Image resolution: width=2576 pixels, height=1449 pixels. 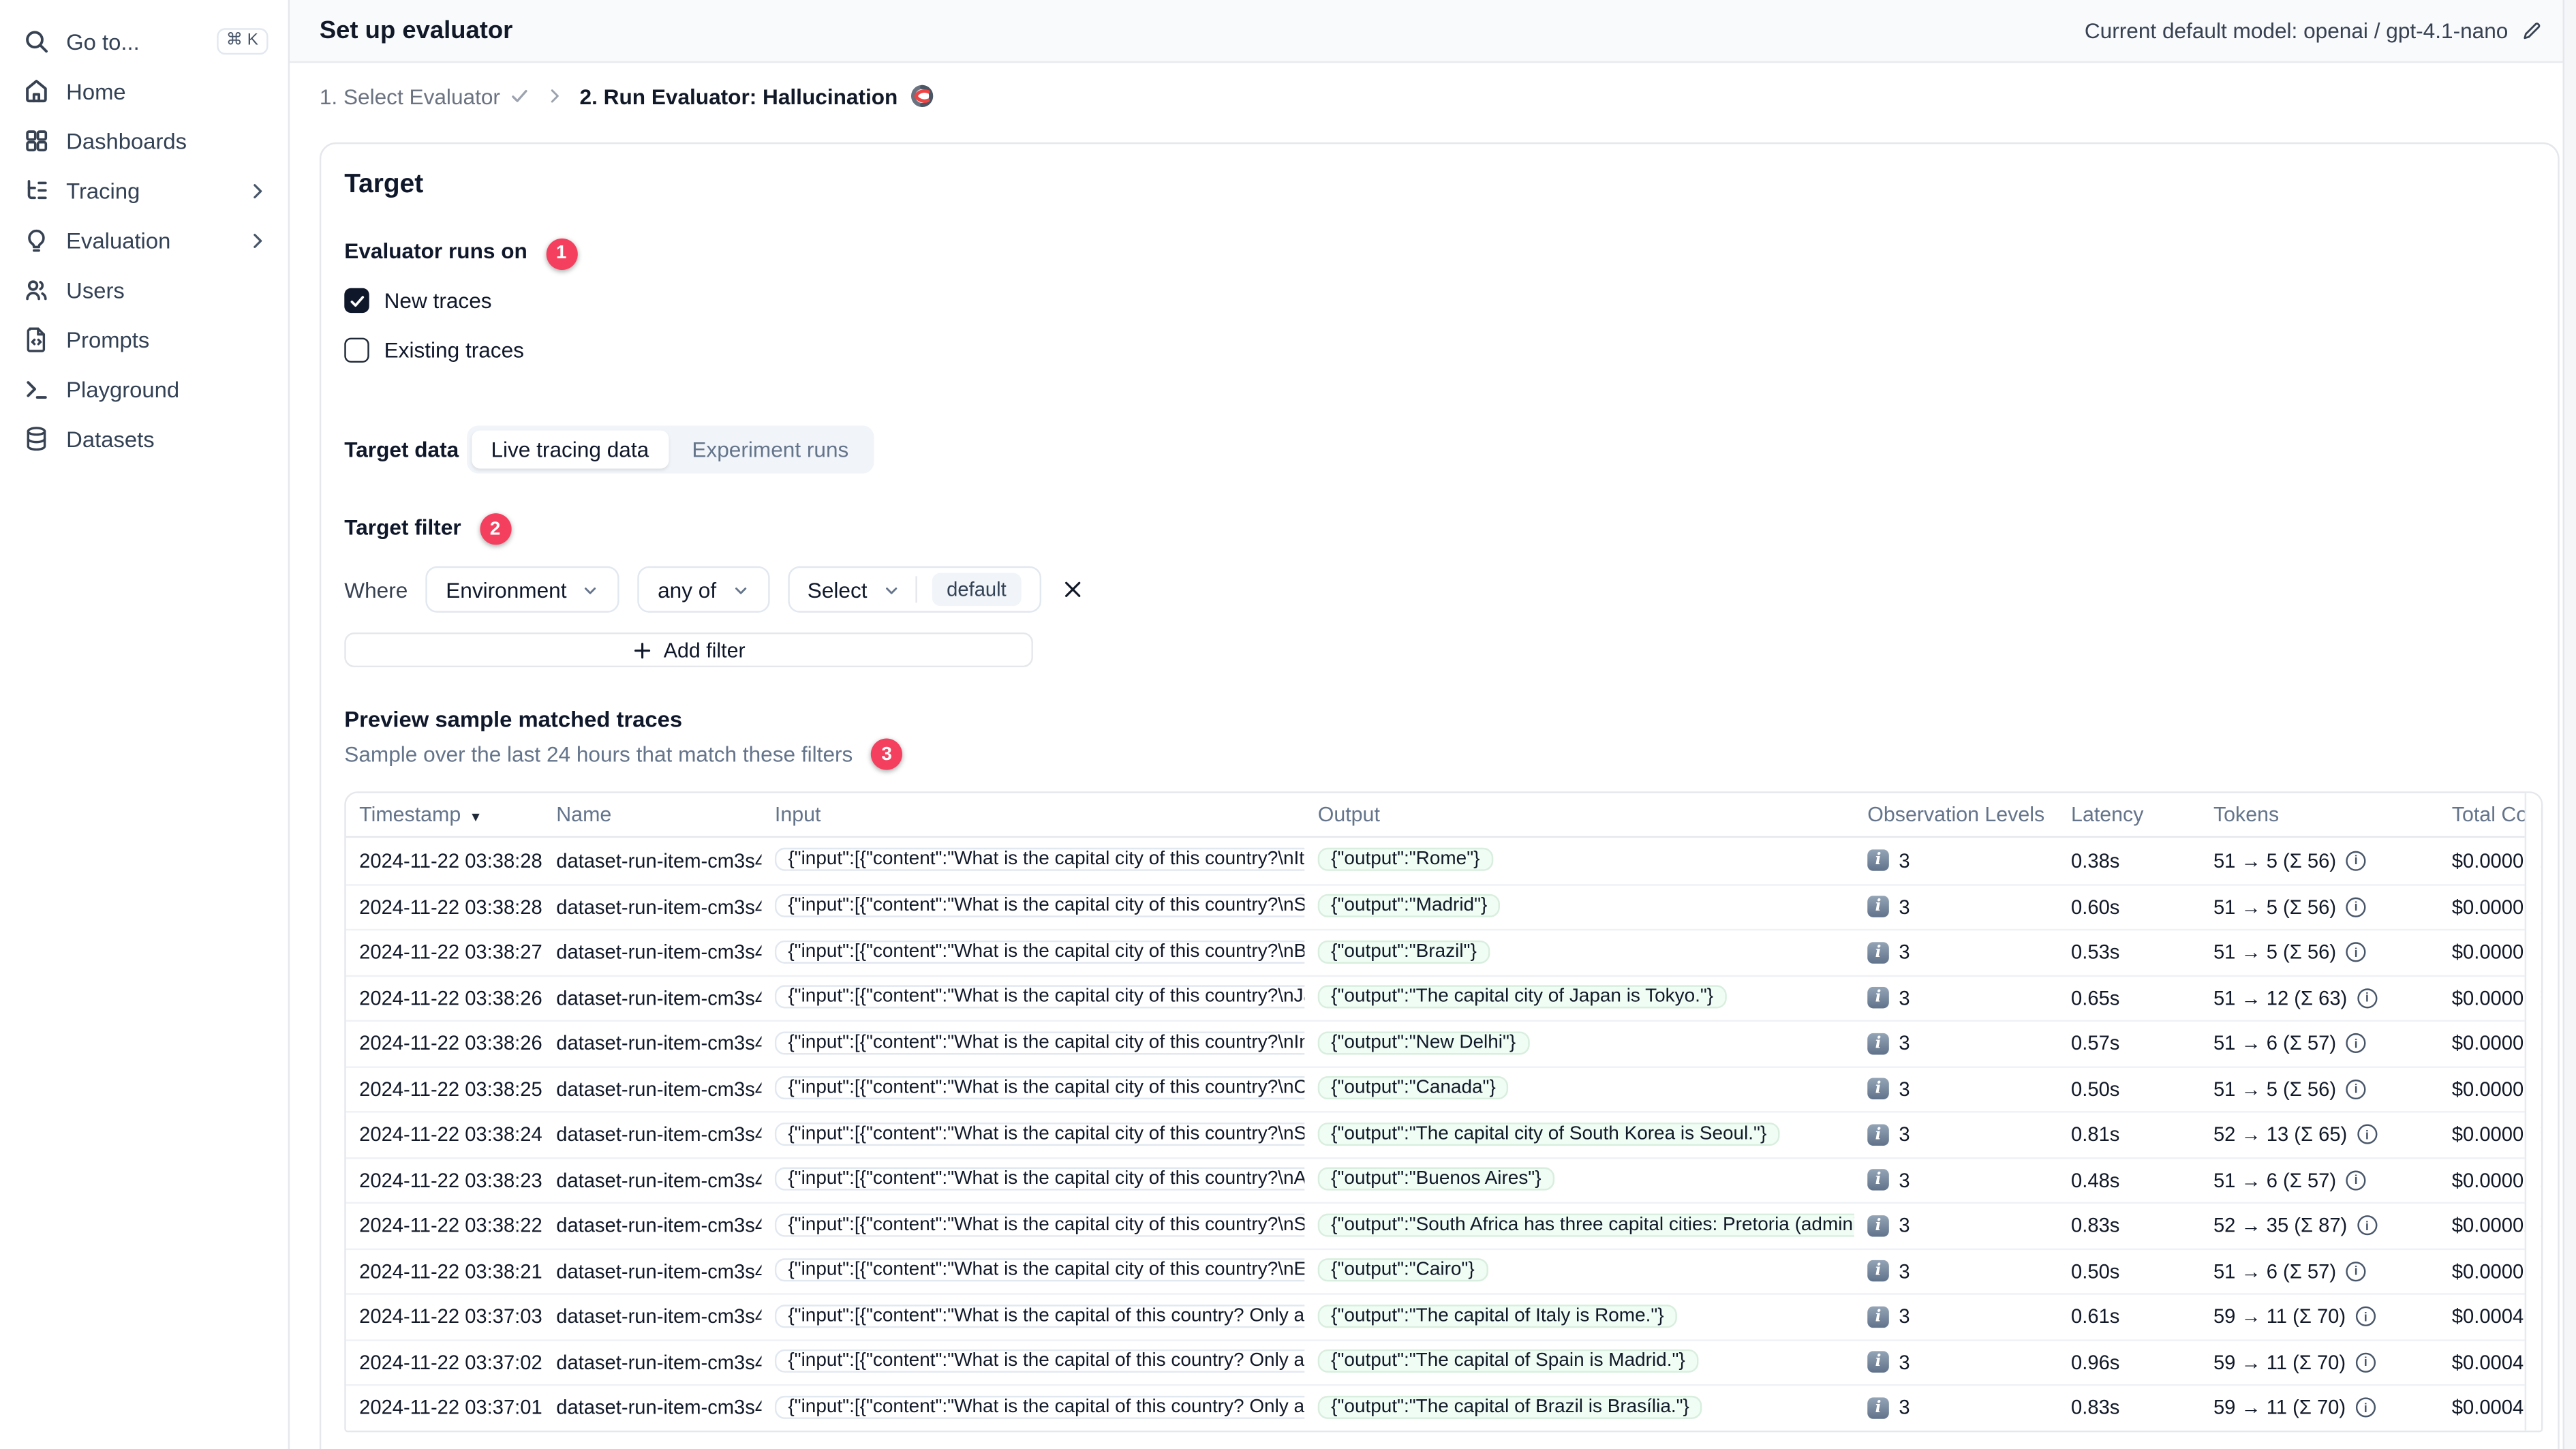 What do you see at coordinates (451, 1226) in the screenshot?
I see `cell-timestamp: 2024-11-22 03:38:22` at bounding box center [451, 1226].